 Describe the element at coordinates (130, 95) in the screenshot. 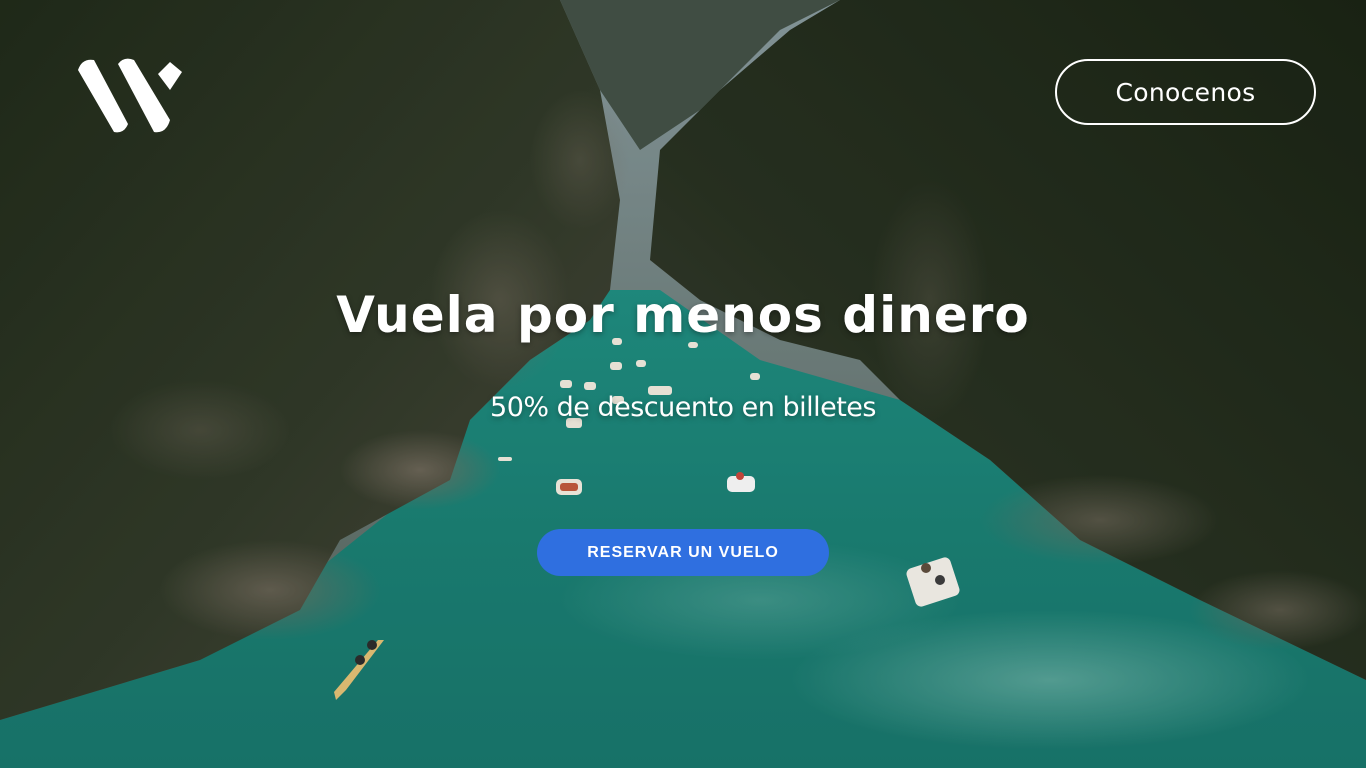

I see `w-logo-icon` at that location.